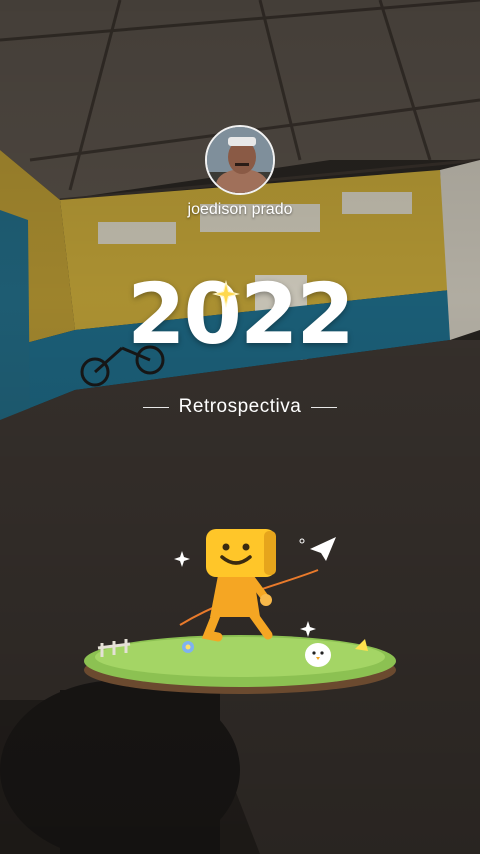 The height and width of the screenshot is (854, 480). I want to click on year-title: 2022, so click(241, 314).